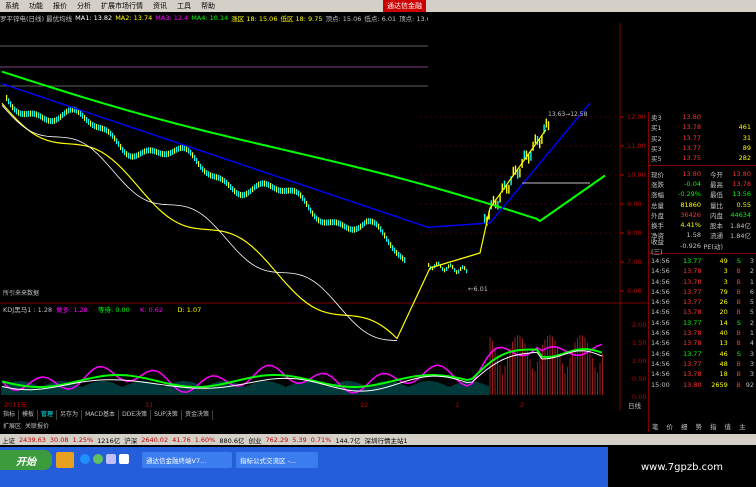 Image resolution: width=756 pixels, height=487 pixels. Describe the element at coordinates (699, 426) in the screenshot. I see `quote-tab: 势` at that location.